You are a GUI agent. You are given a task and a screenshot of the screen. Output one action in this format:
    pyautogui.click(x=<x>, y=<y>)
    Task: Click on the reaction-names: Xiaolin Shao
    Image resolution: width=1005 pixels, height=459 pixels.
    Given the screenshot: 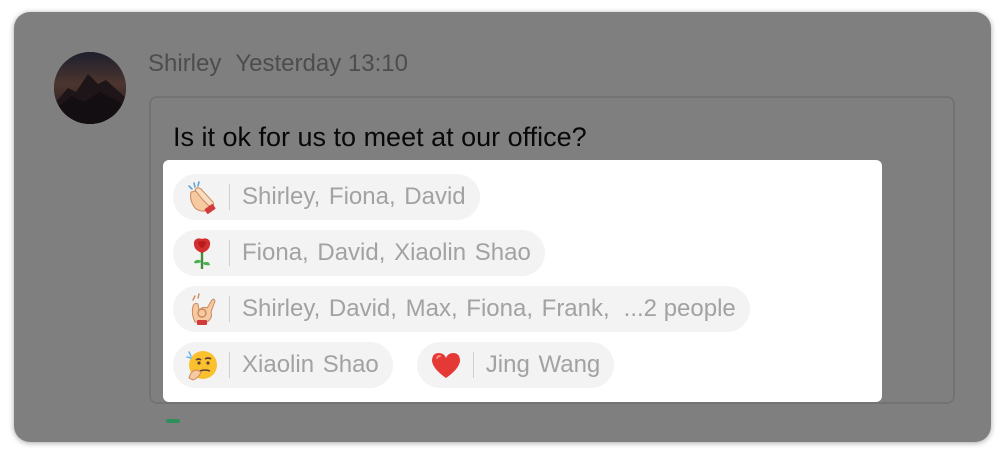 What is the action you would take?
    pyautogui.click(x=310, y=364)
    